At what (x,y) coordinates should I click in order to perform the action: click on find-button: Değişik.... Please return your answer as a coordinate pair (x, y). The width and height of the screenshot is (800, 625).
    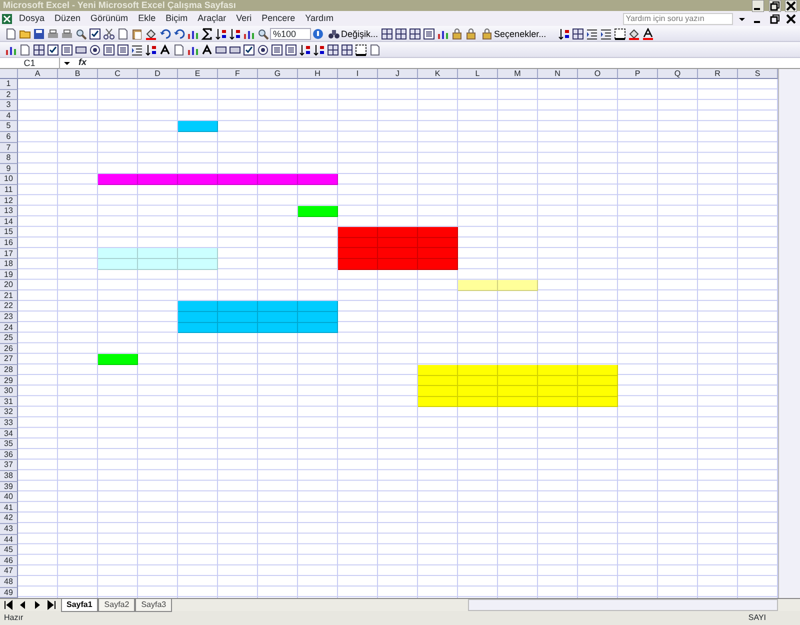
    Looking at the image, I should click on (352, 33).